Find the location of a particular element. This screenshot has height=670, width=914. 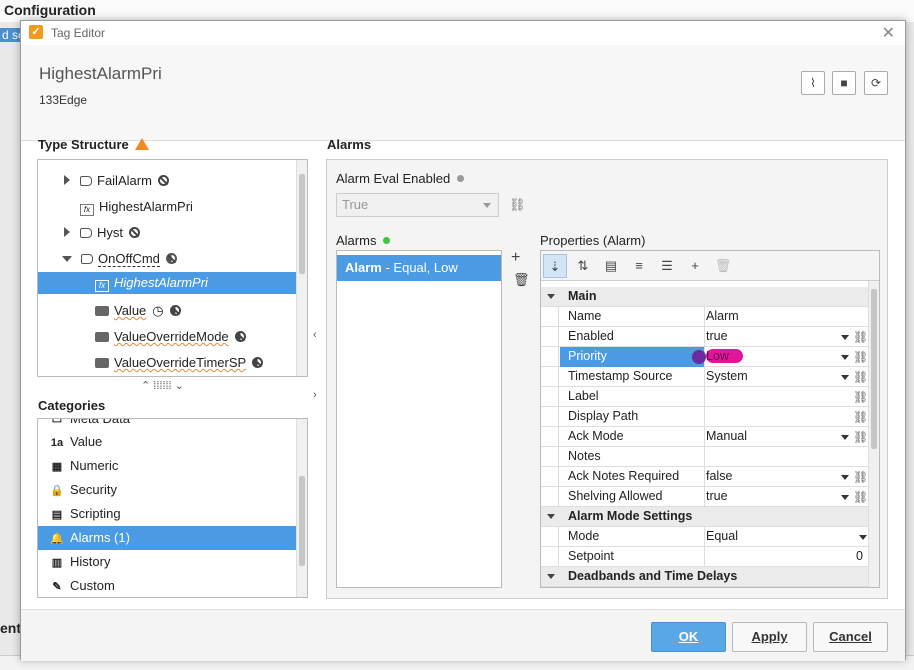

expand-all-icon: ≡ is located at coordinates (639, 266).